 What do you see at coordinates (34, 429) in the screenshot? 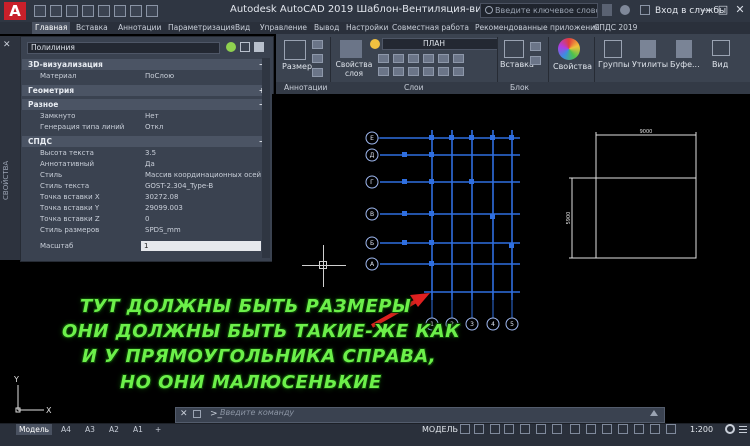
I see `layout-tab-model: Модель` at bounding box center [34, 429].